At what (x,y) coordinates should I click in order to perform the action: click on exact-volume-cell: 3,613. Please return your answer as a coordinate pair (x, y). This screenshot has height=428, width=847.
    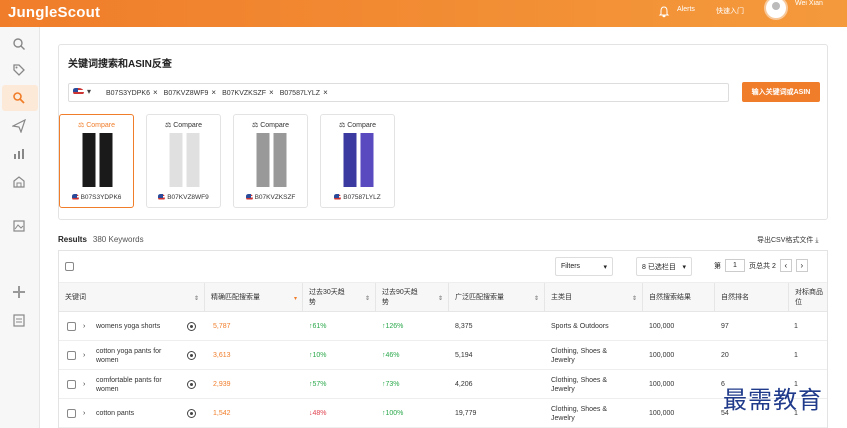
    Looking at the image, I should click on (222, 355).